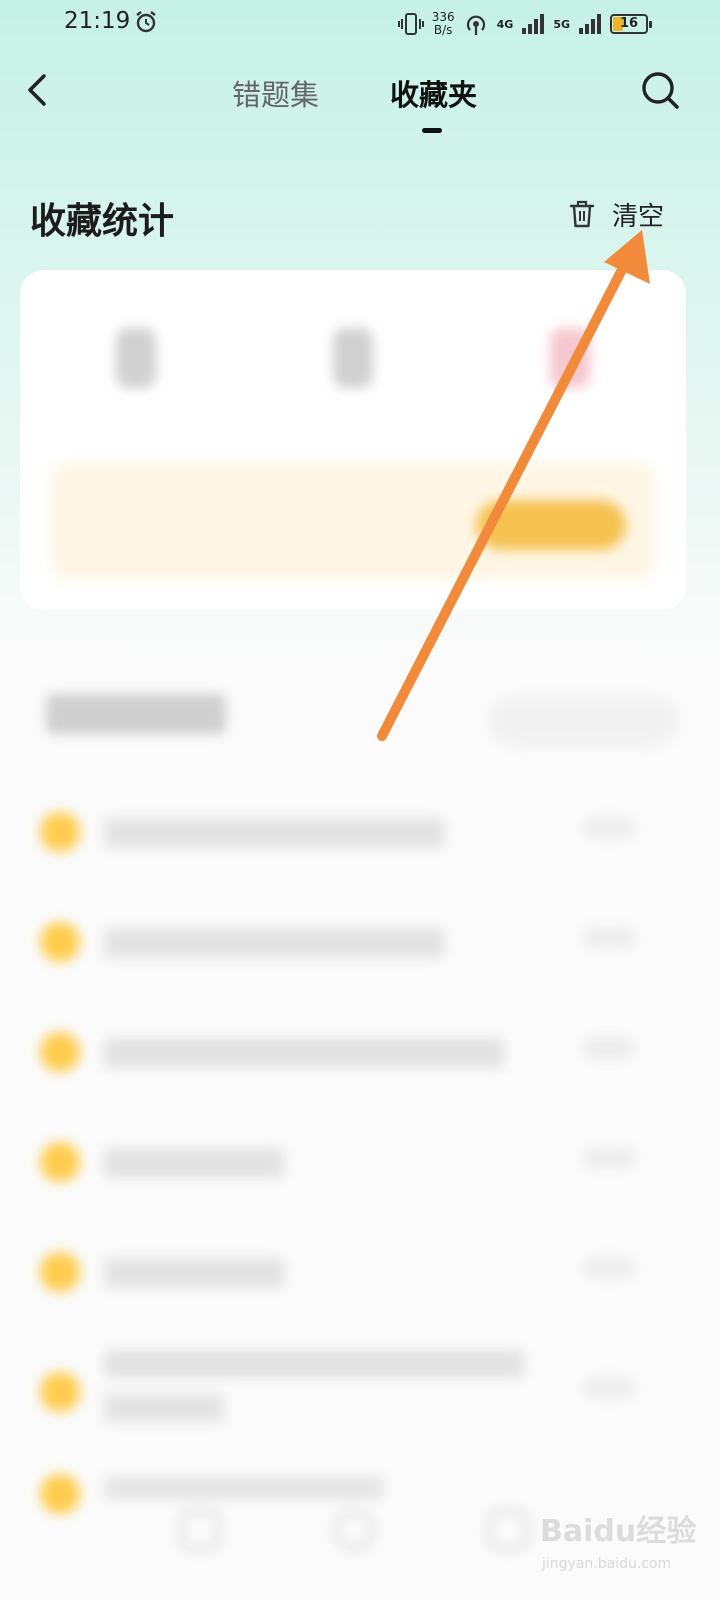 Image resolution: width=720 pixels, height=1600 pixels. I want to click on network-a-label: 4G, so click(505, 24).